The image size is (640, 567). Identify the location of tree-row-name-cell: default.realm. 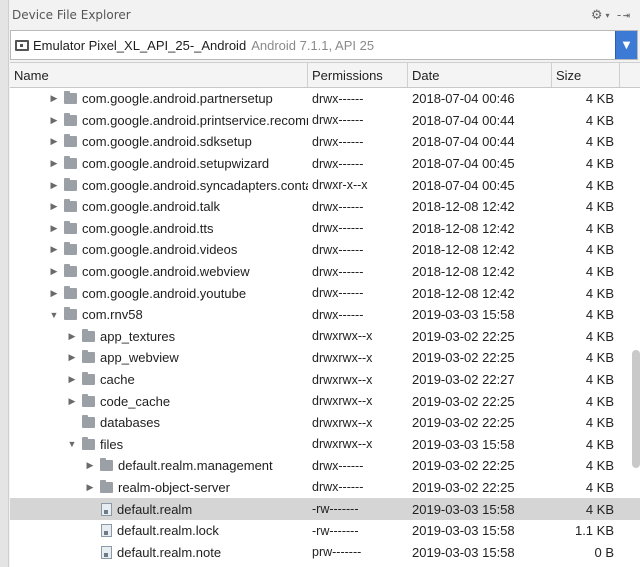
(159, 509).